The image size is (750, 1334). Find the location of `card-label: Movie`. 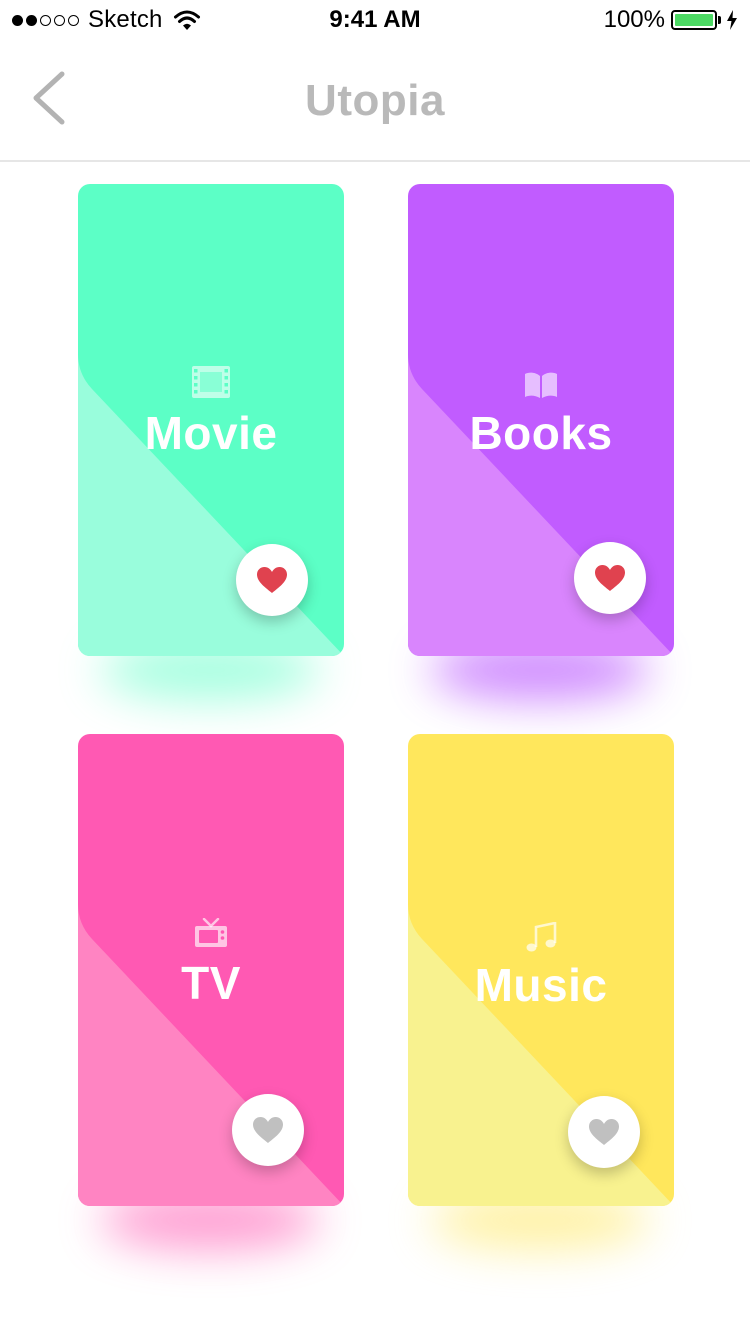

card-label: Movie is located at coordinates (211, 433).